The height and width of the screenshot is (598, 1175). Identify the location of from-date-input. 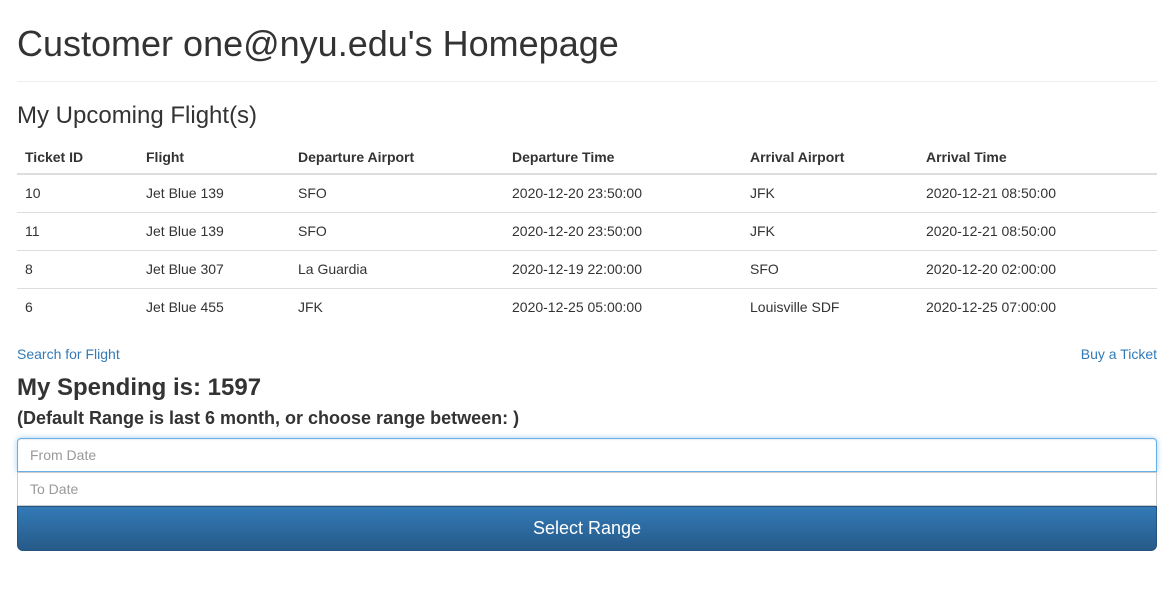
(587, 455).